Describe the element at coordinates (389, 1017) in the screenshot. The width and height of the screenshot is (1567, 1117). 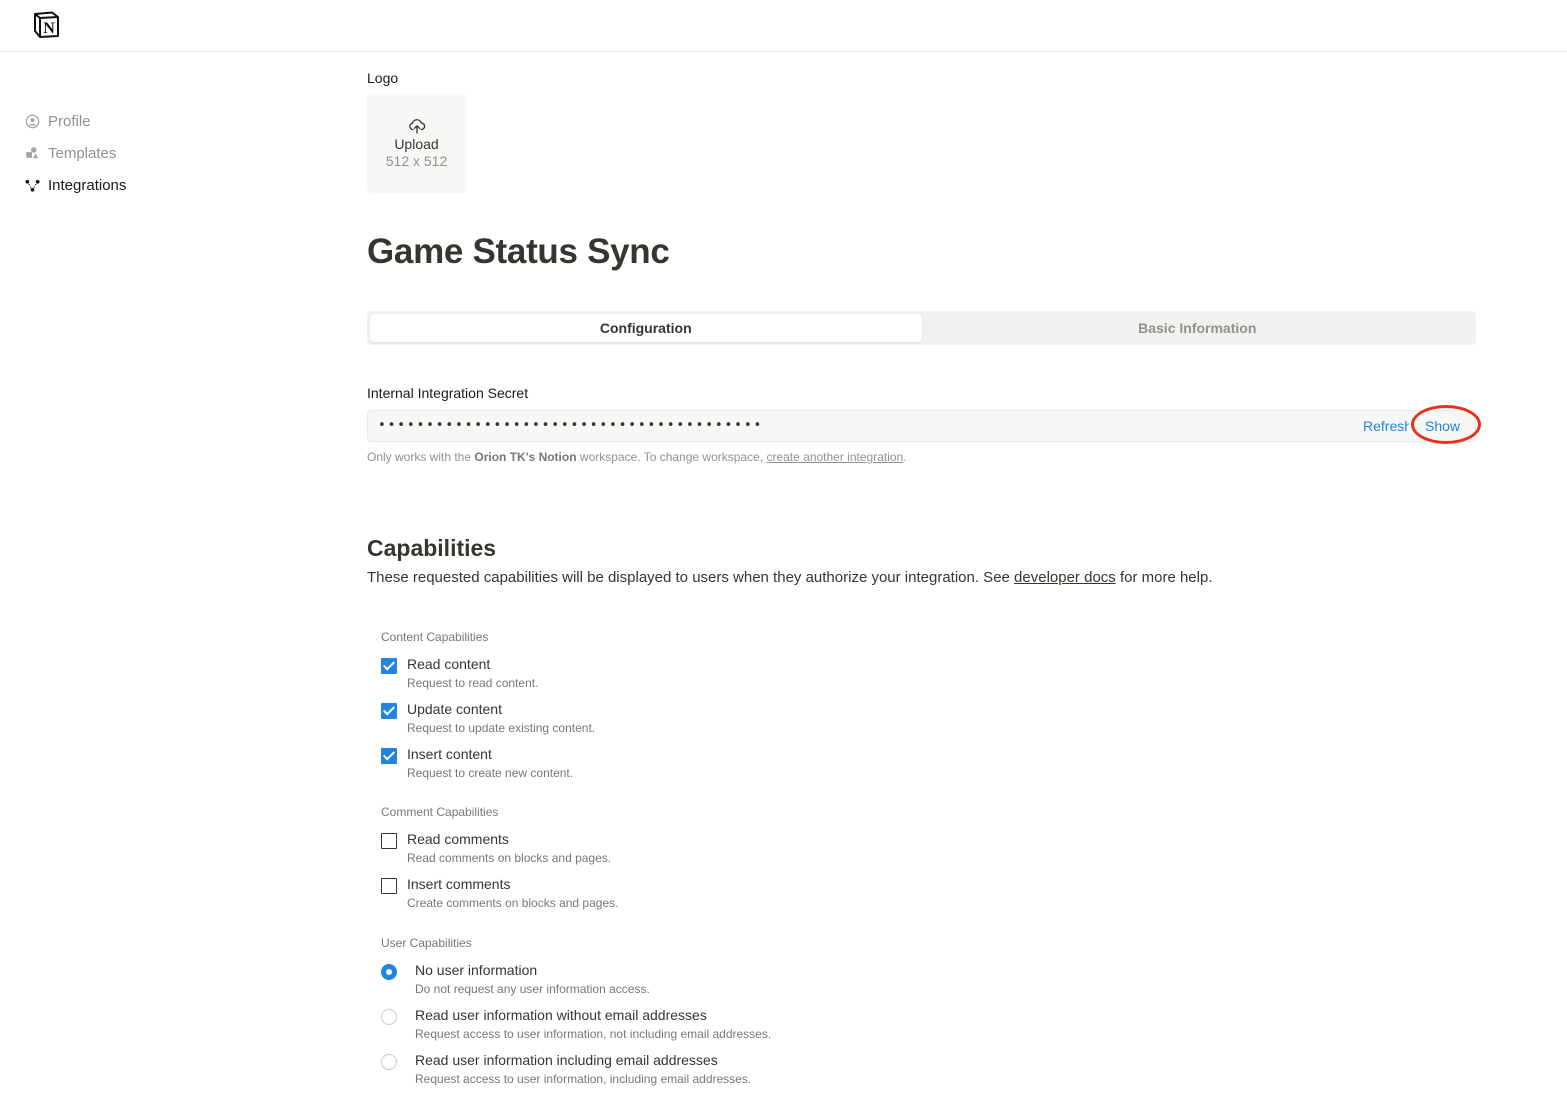
I see `user-info-without-email-radio` at that location.